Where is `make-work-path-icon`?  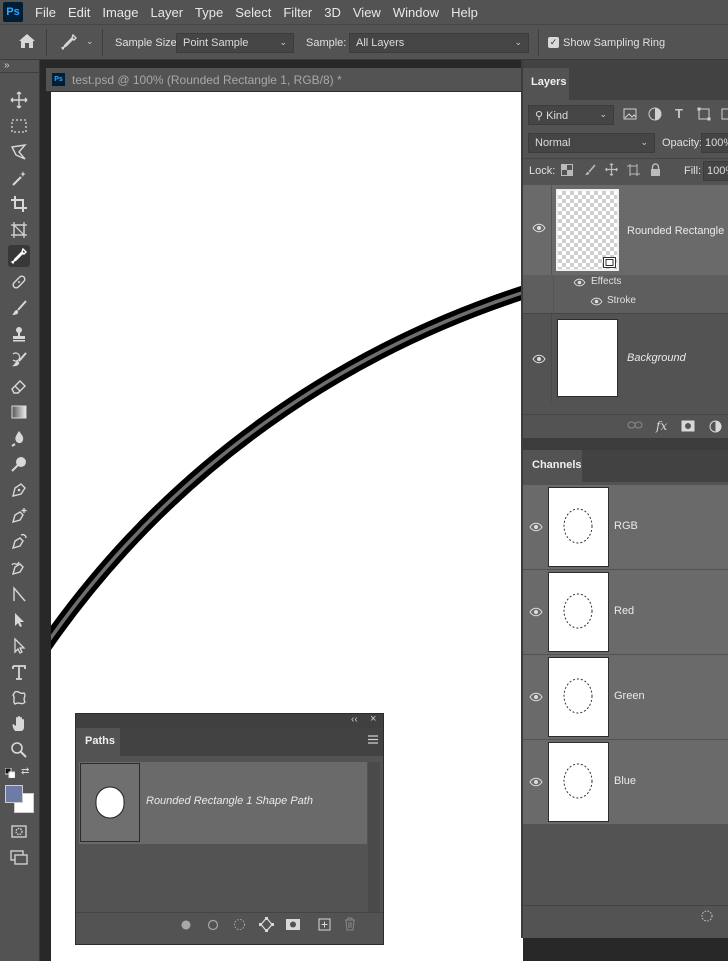 make-work-path-icon is located at coordinates (266, 925).